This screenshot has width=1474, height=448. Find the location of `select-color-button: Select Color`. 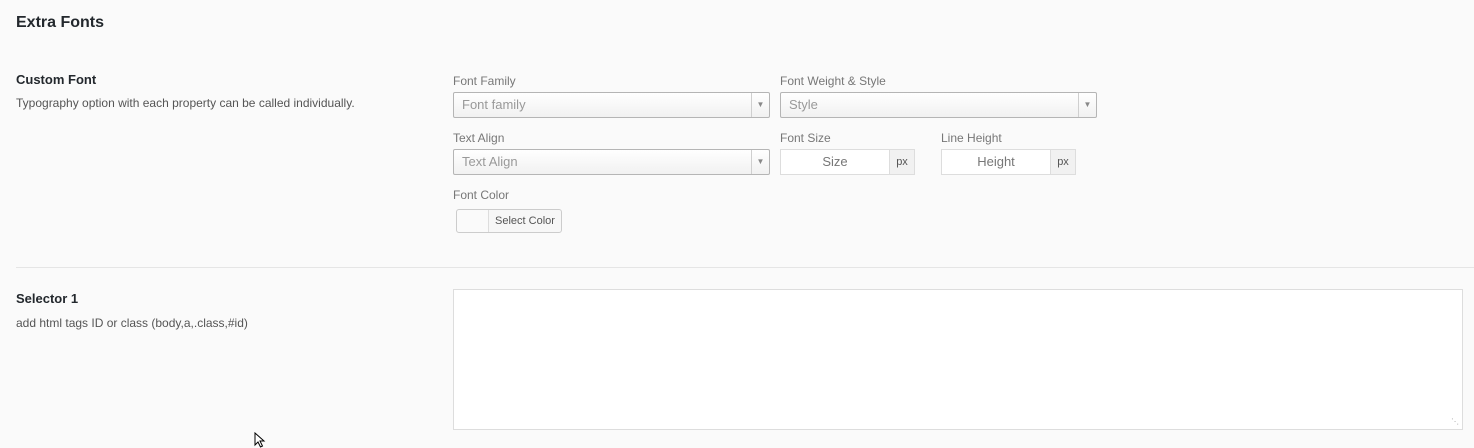

select-color-button: Select Color is located at coordinates (509, 221).